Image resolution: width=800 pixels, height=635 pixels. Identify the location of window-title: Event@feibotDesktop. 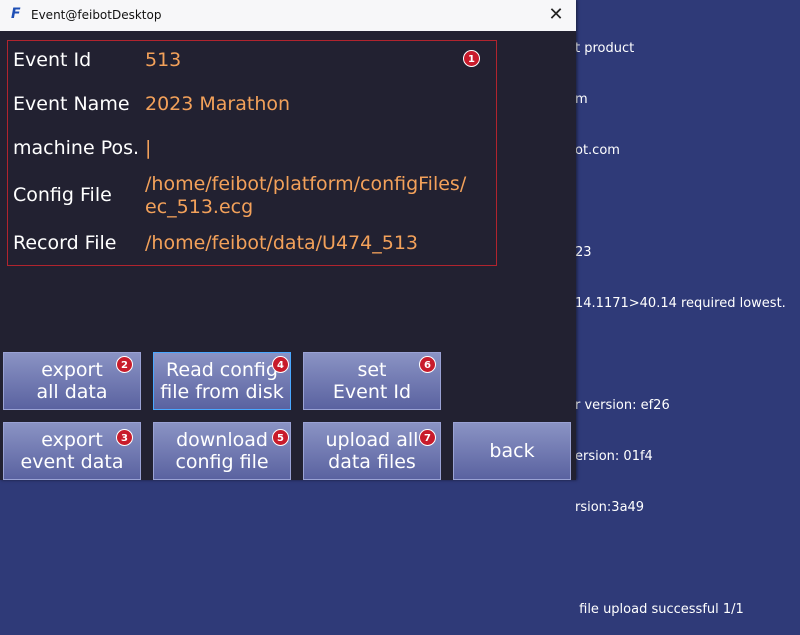
(96, 15).